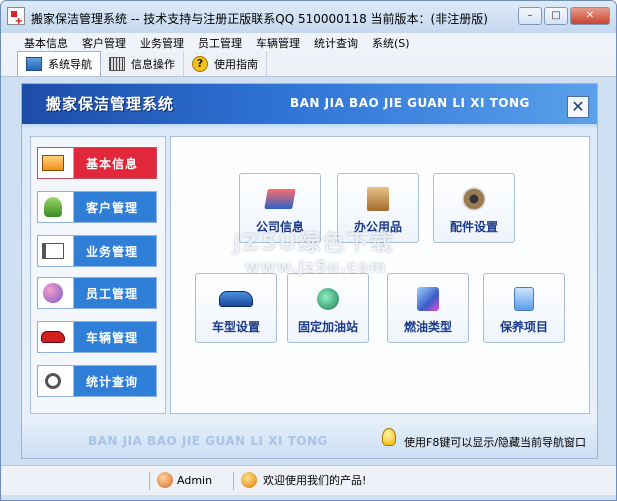 This screenshot has width=617, height=501. Describe the element at coordinates (70, 64) in the screenshot. I see `tab-label: 系统导航` at that location.